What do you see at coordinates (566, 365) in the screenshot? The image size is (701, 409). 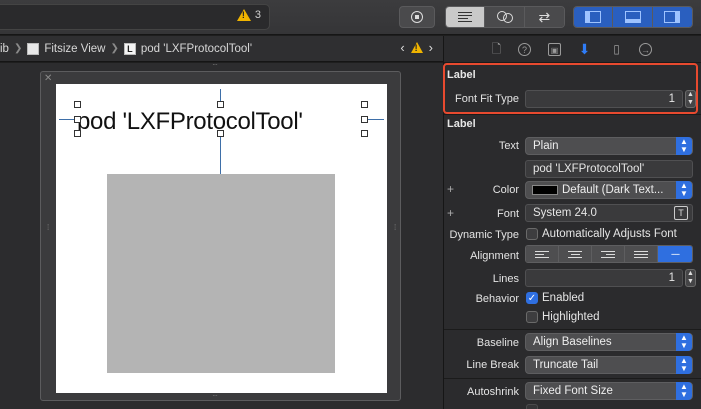 I see `line-break-value: Truncate Tail` at bounding box center [566, 365].